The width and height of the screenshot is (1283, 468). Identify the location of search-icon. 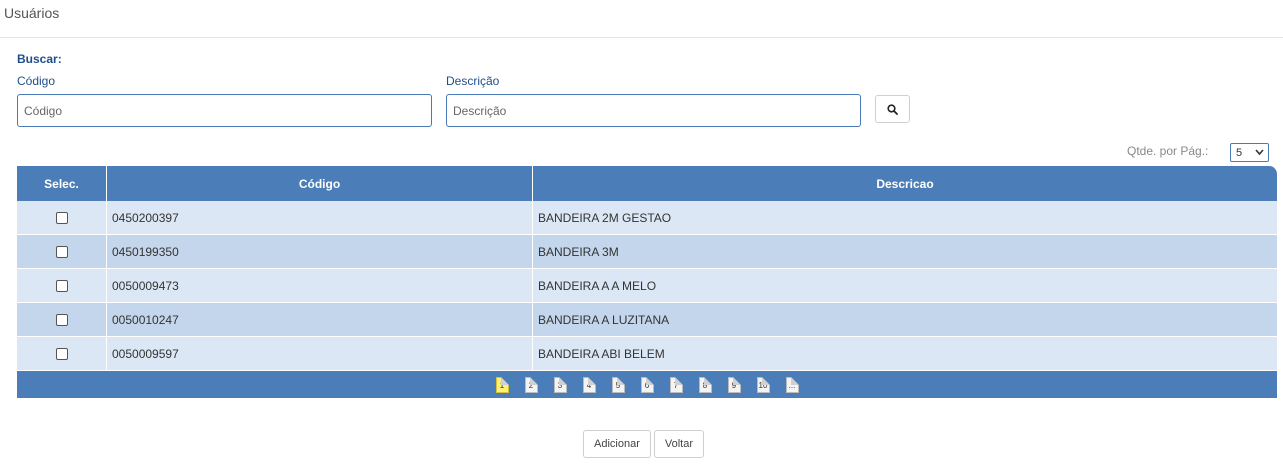
(892, 109).